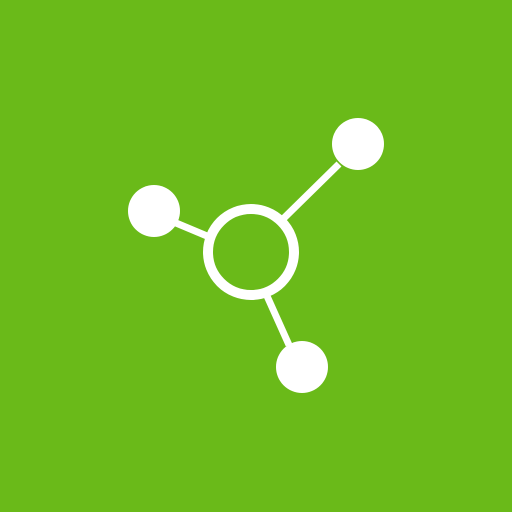 The width and height of the screenshot is (512, 512). I want to click on node-left, so click(154, 211).